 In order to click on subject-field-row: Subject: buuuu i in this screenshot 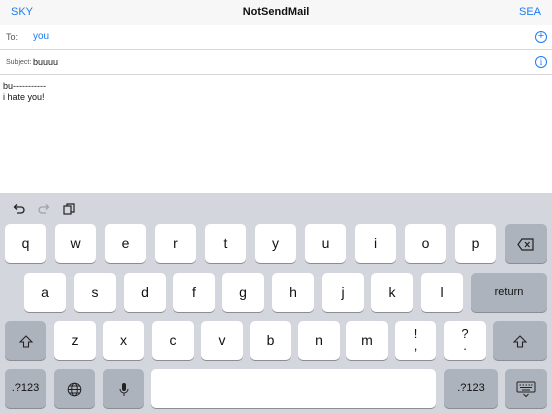, I will do `click(276, 62)`.